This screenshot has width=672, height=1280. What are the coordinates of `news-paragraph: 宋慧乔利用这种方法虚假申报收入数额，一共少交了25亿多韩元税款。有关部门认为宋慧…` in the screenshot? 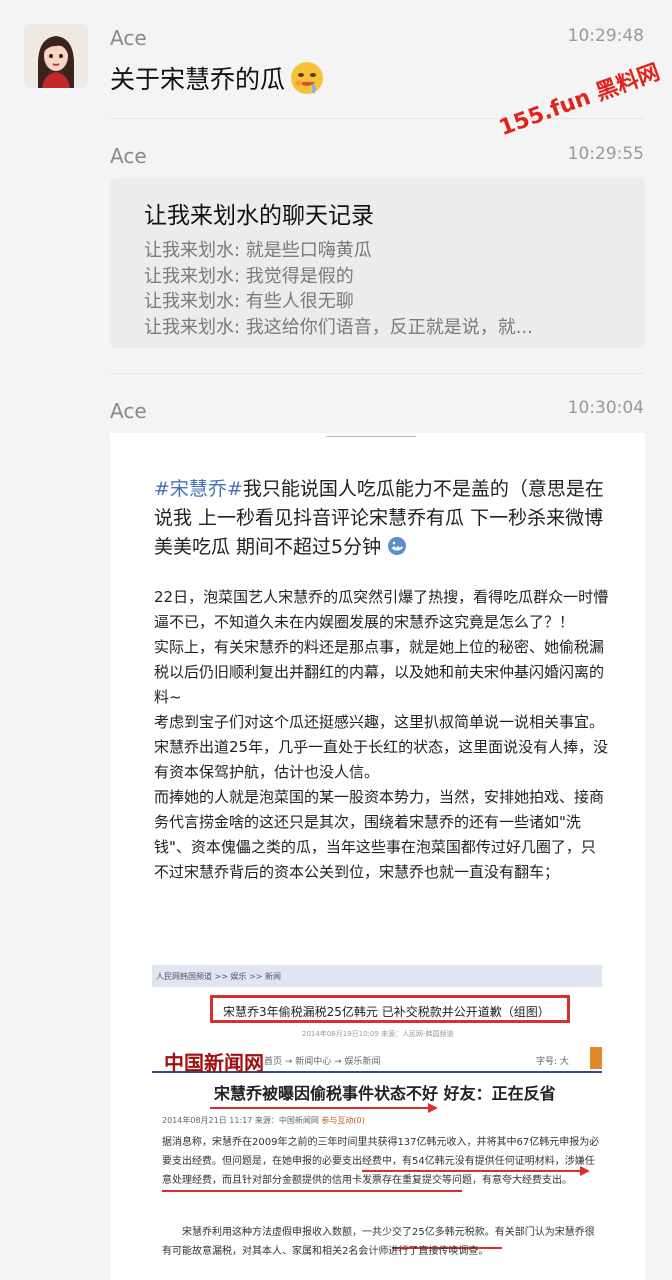 It's located at (378, 1242).